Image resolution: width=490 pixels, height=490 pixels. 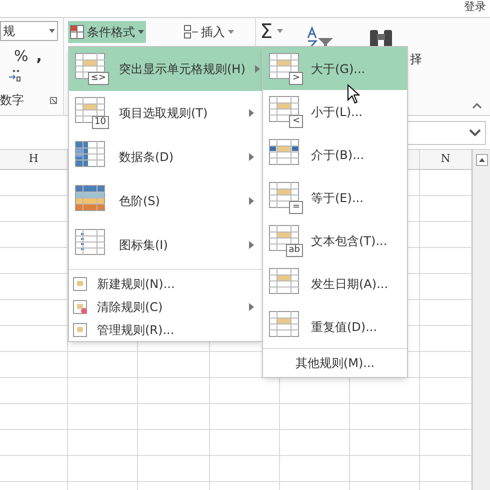 I want to click on dropdown-caret-icon, so click(x=52, y=31).